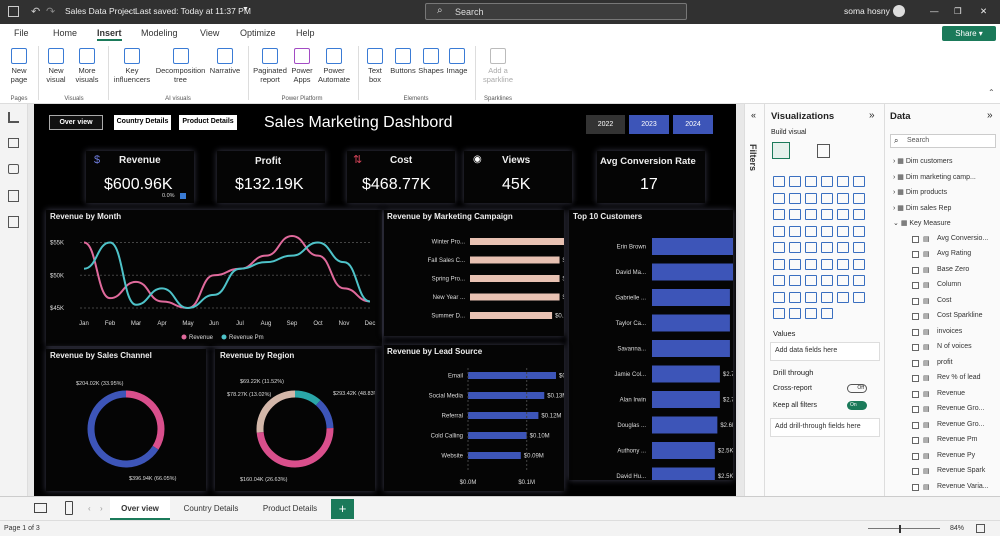 The height and width of the screenshot is (536, 1000). Describe the element at coordinates (401, 177) in the screenshot. I see `kpi-cost-card: ⇅ Cost $468.77K` at that location.